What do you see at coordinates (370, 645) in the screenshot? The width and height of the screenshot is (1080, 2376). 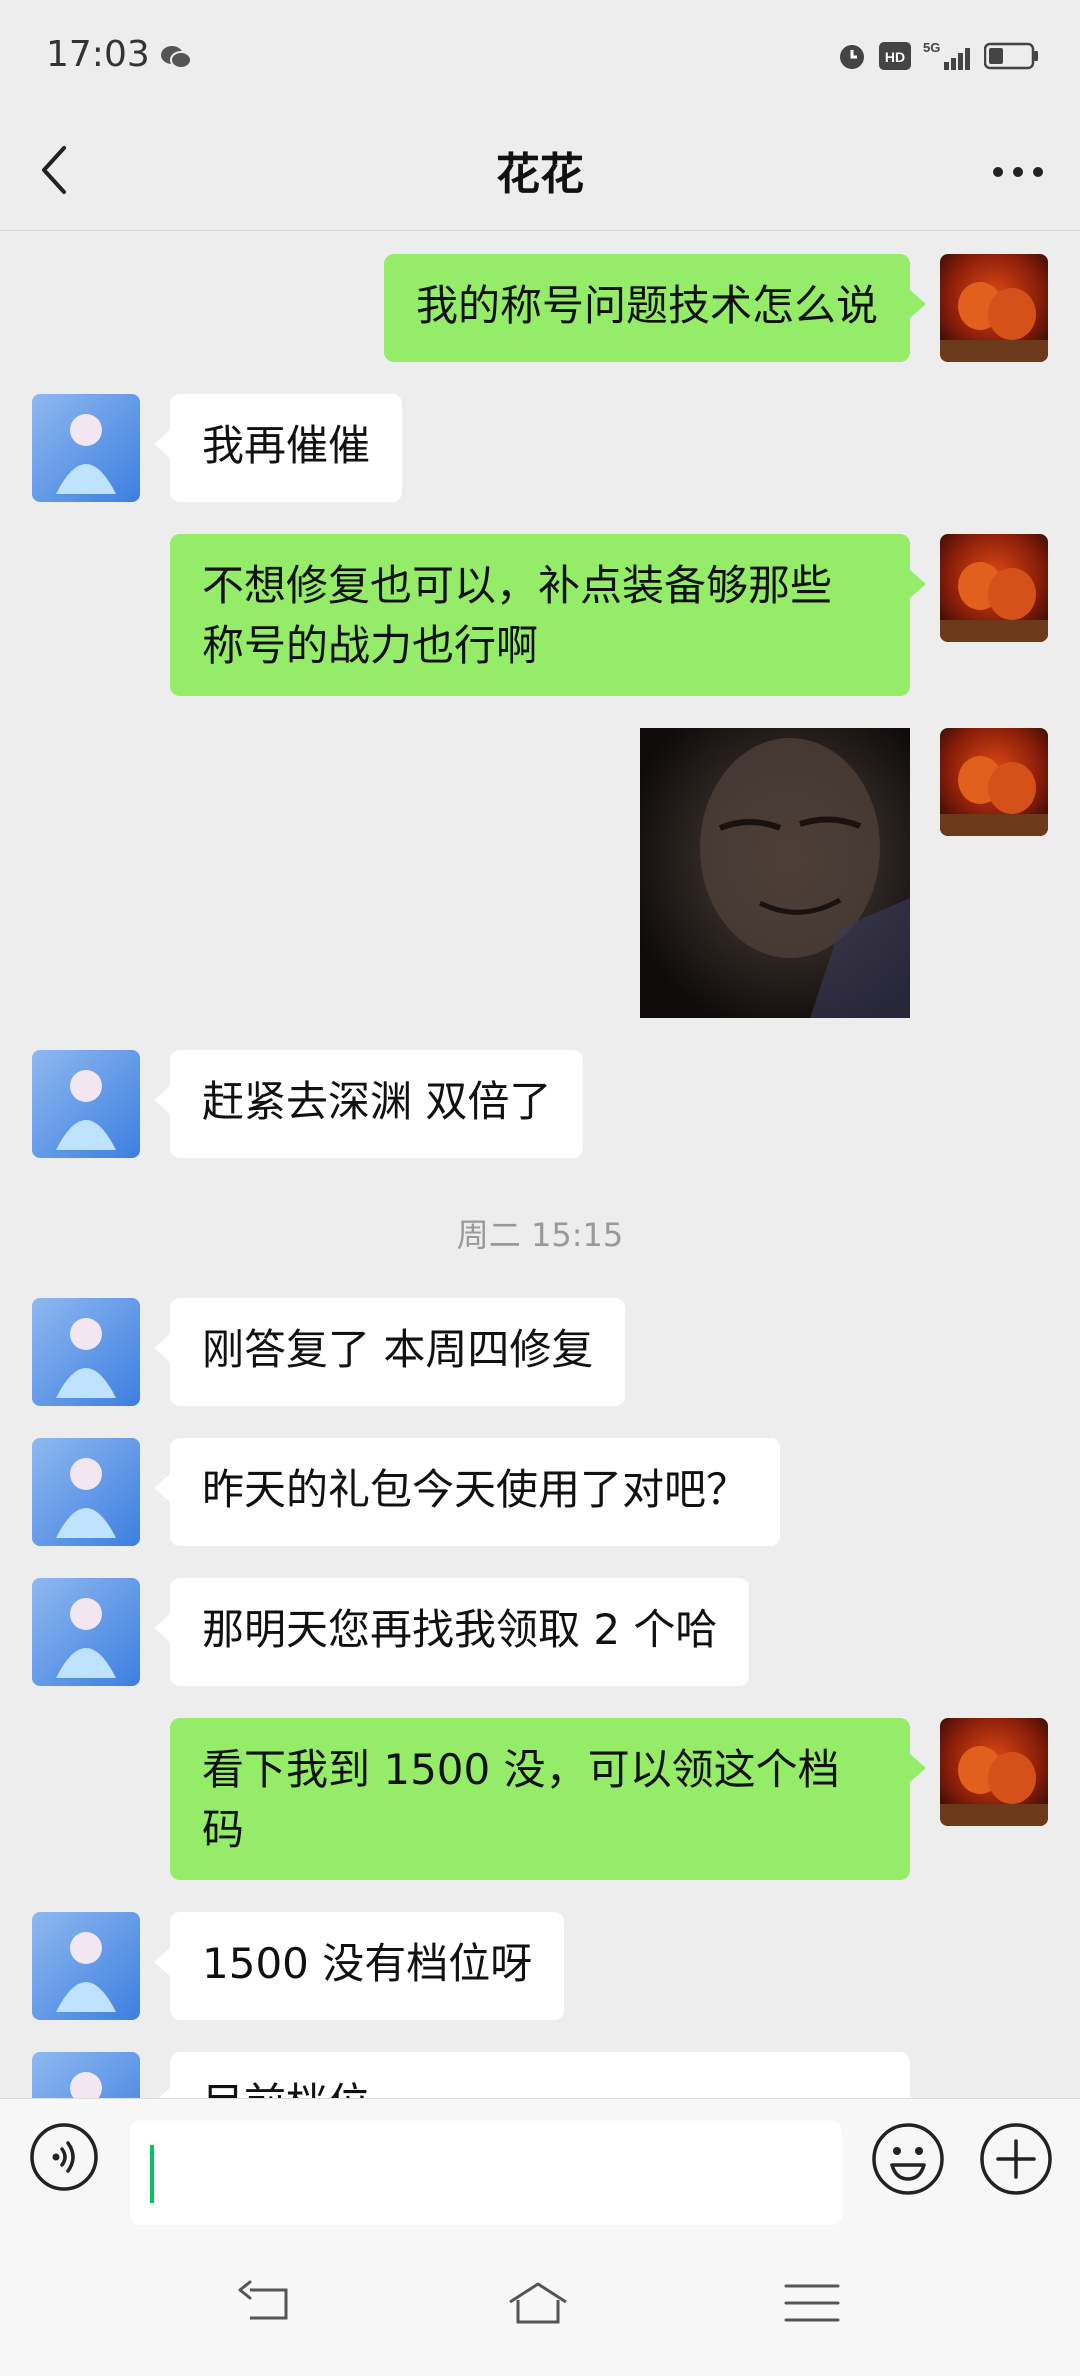 I see `message-line: 称号的战力也行啊` at bounding box center [370, 645].